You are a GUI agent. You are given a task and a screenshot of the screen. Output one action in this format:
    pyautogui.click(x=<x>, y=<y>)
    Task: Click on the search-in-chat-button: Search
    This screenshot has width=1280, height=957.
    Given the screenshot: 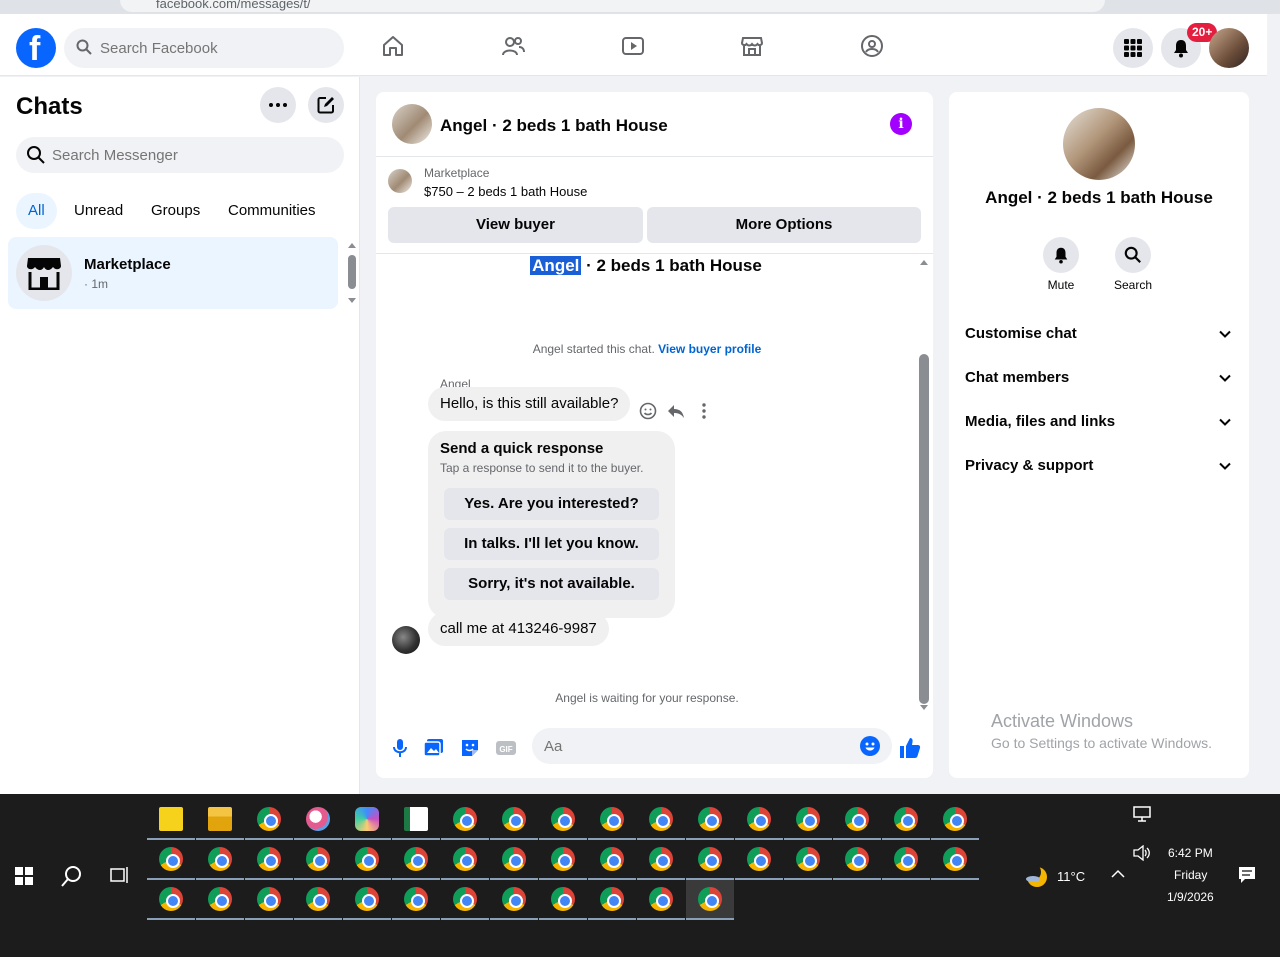 What is the action you would take?
    pyautogui.click(x=1133, y=264)
    